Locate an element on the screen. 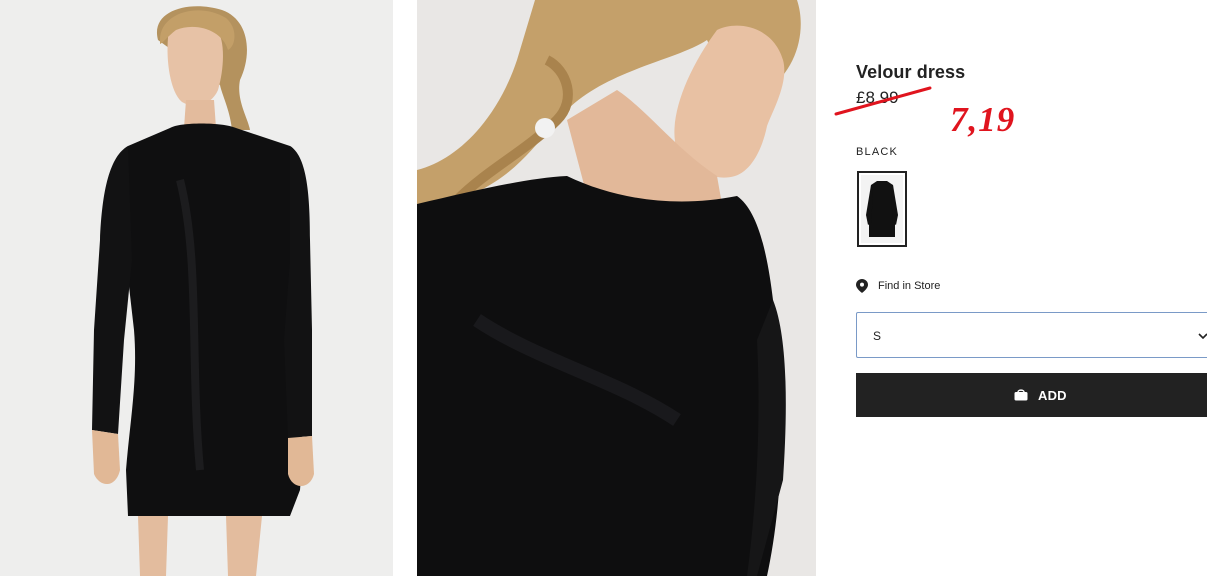 This screenshot has height=576, width=1207. color-swatch-black is located at coordinates (882, 209).